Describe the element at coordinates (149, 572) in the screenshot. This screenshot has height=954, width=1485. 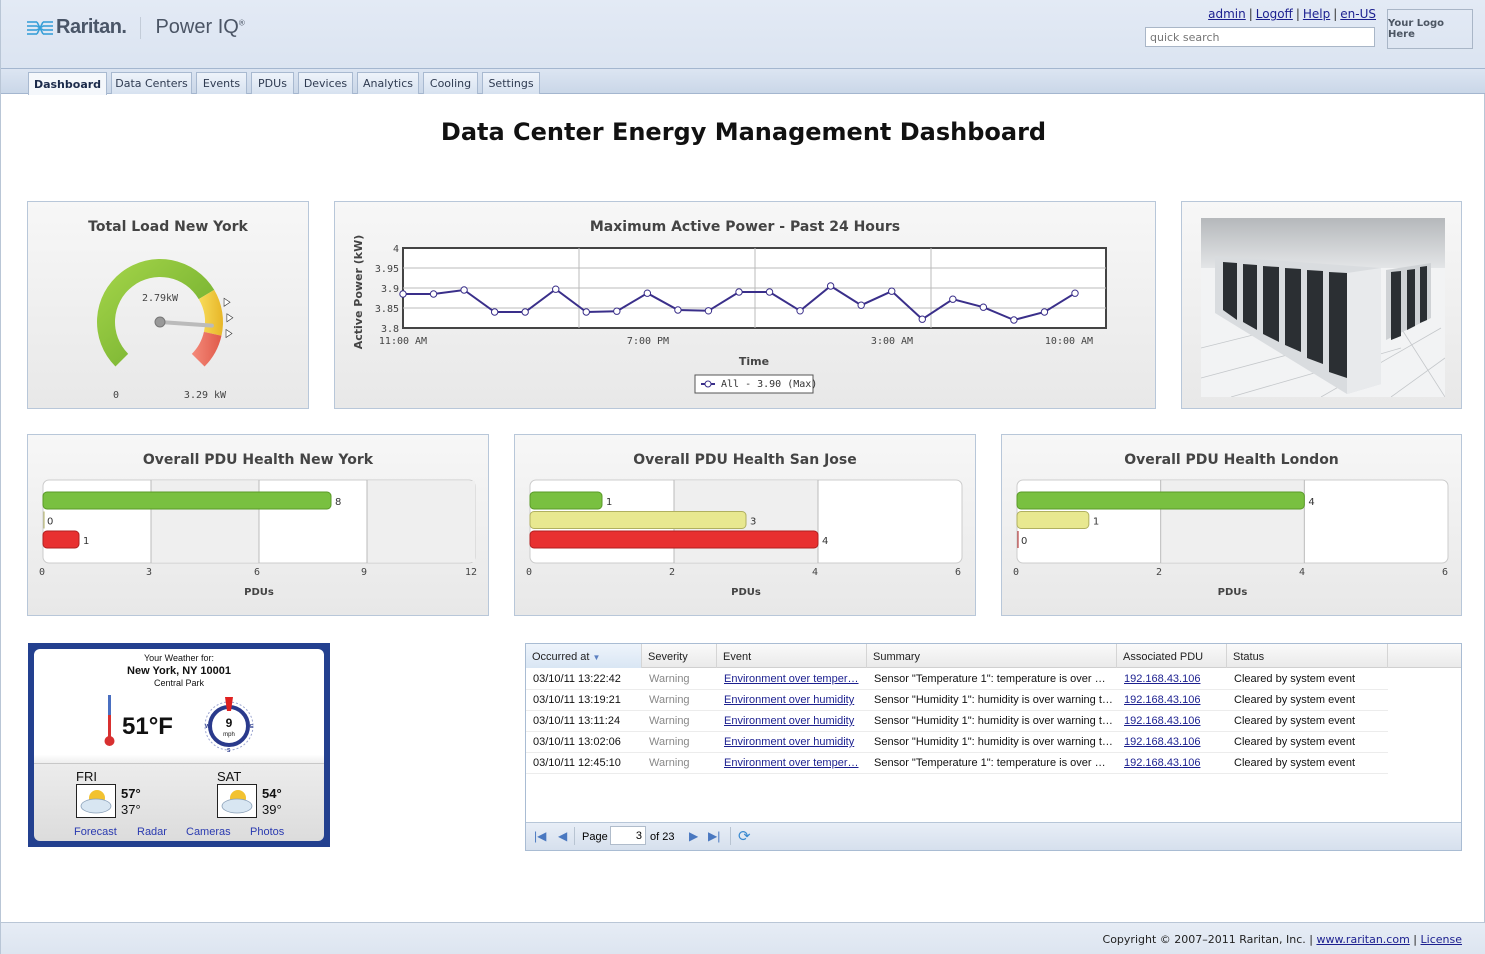
I see `x-tick-label: 3` at that location.